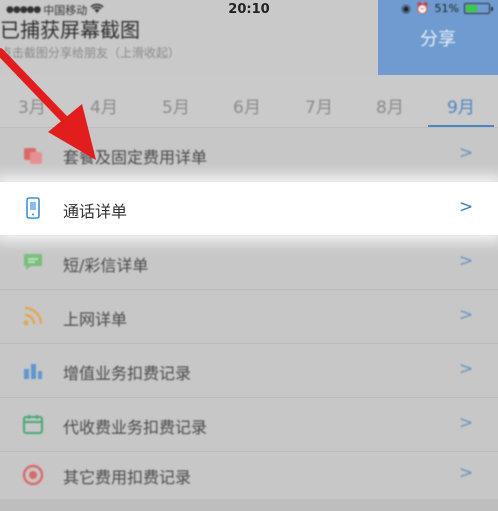  What do you see at coordinates (135, 157) in the screenshot?
I see `menu-item-label: 套餐及固定费用详单` at bounding box center [135, 157].